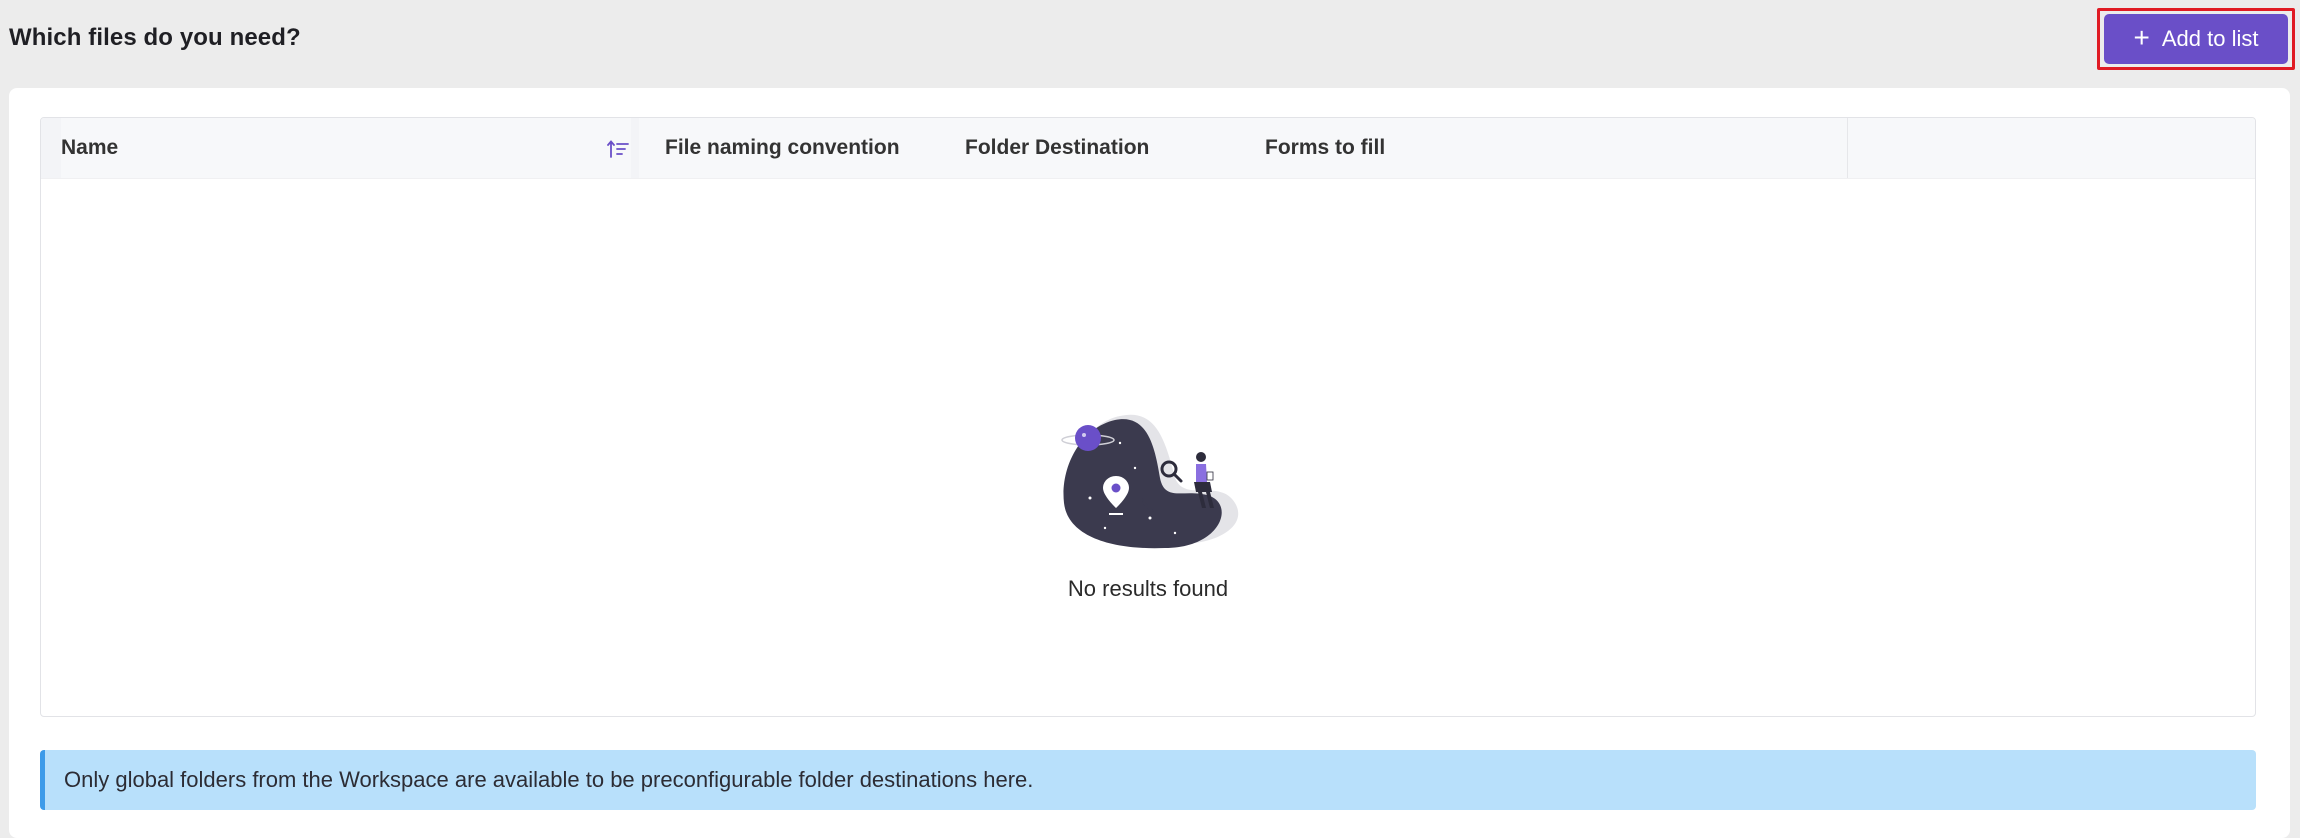 The height and width of the screenshot is (838, 2300). Describe the element at coordinates (155, 37) in the screenshot. I see `page-title: Which files do you need?` at that location.